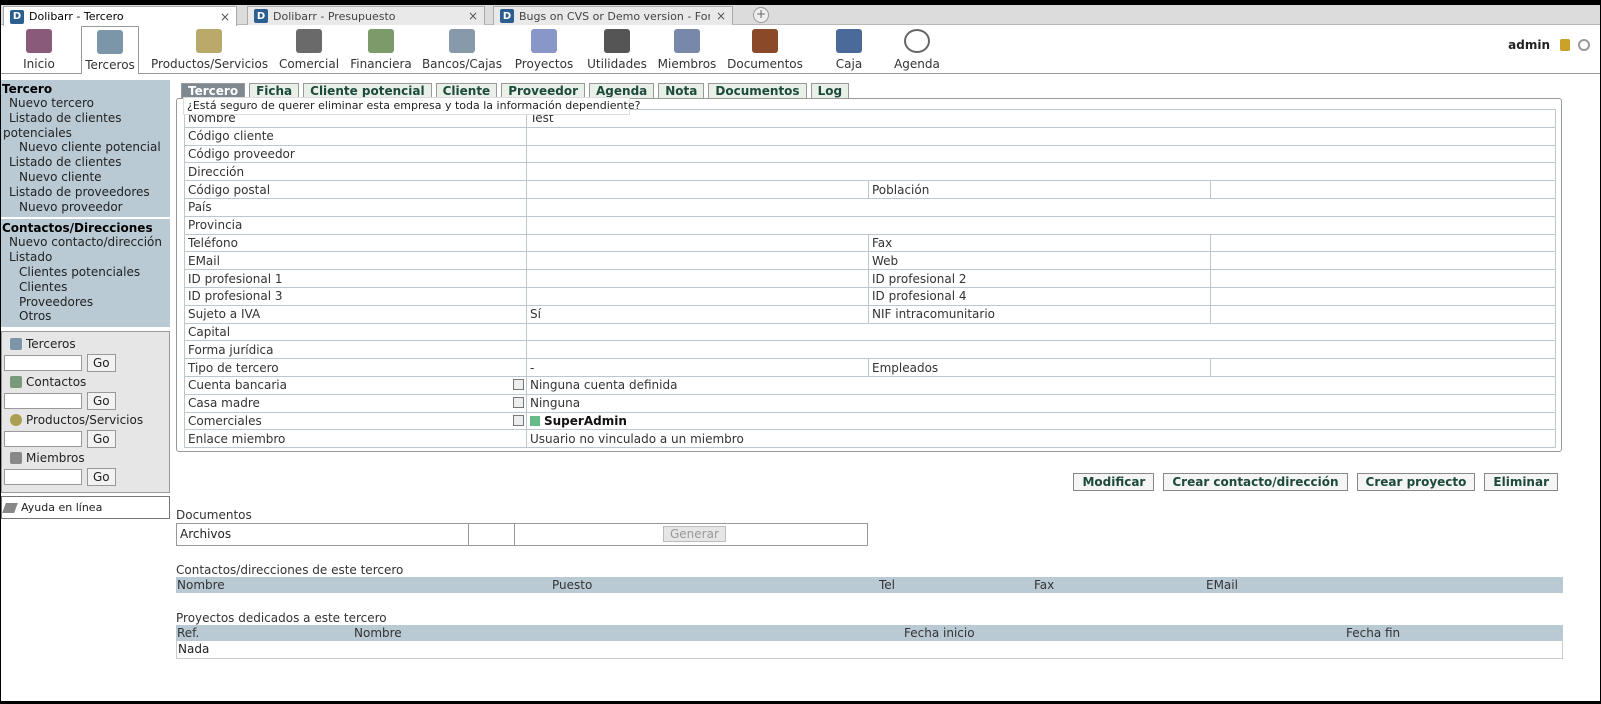  Describe the element at coordinates (507, 16) in the screenshot. I see `dolibarr-favicon-icon: D` at that location.